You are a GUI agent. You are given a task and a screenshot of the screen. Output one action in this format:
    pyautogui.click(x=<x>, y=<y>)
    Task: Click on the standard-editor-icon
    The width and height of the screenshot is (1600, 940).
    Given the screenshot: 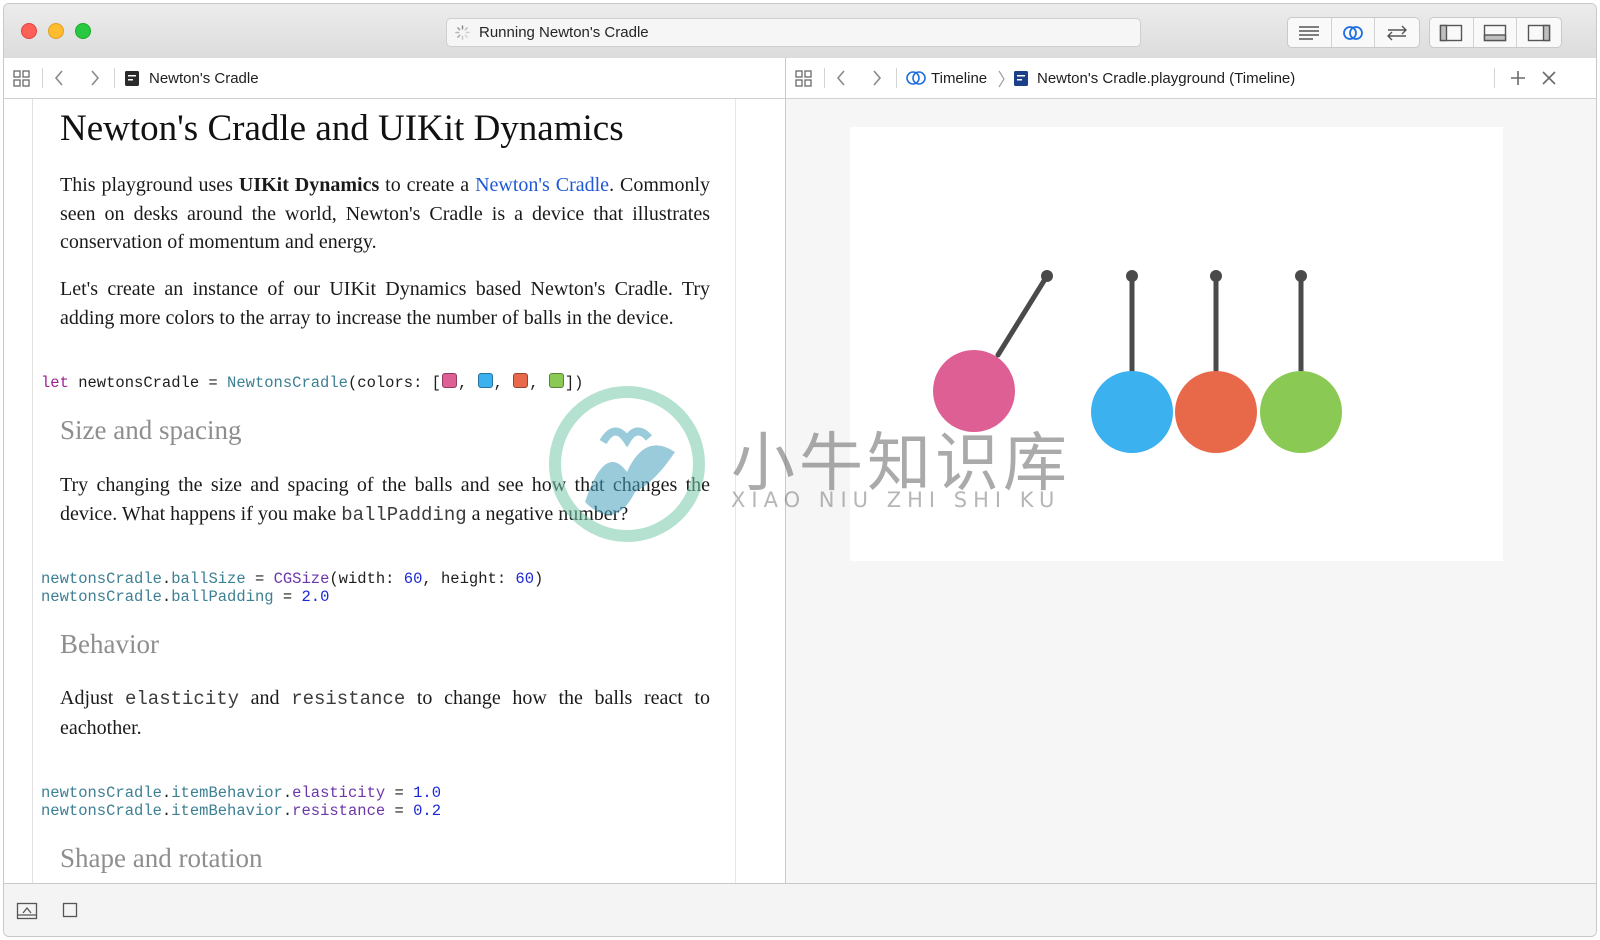 What is the action you would take?
    pyautogui.click(x=1309, y=32)
    